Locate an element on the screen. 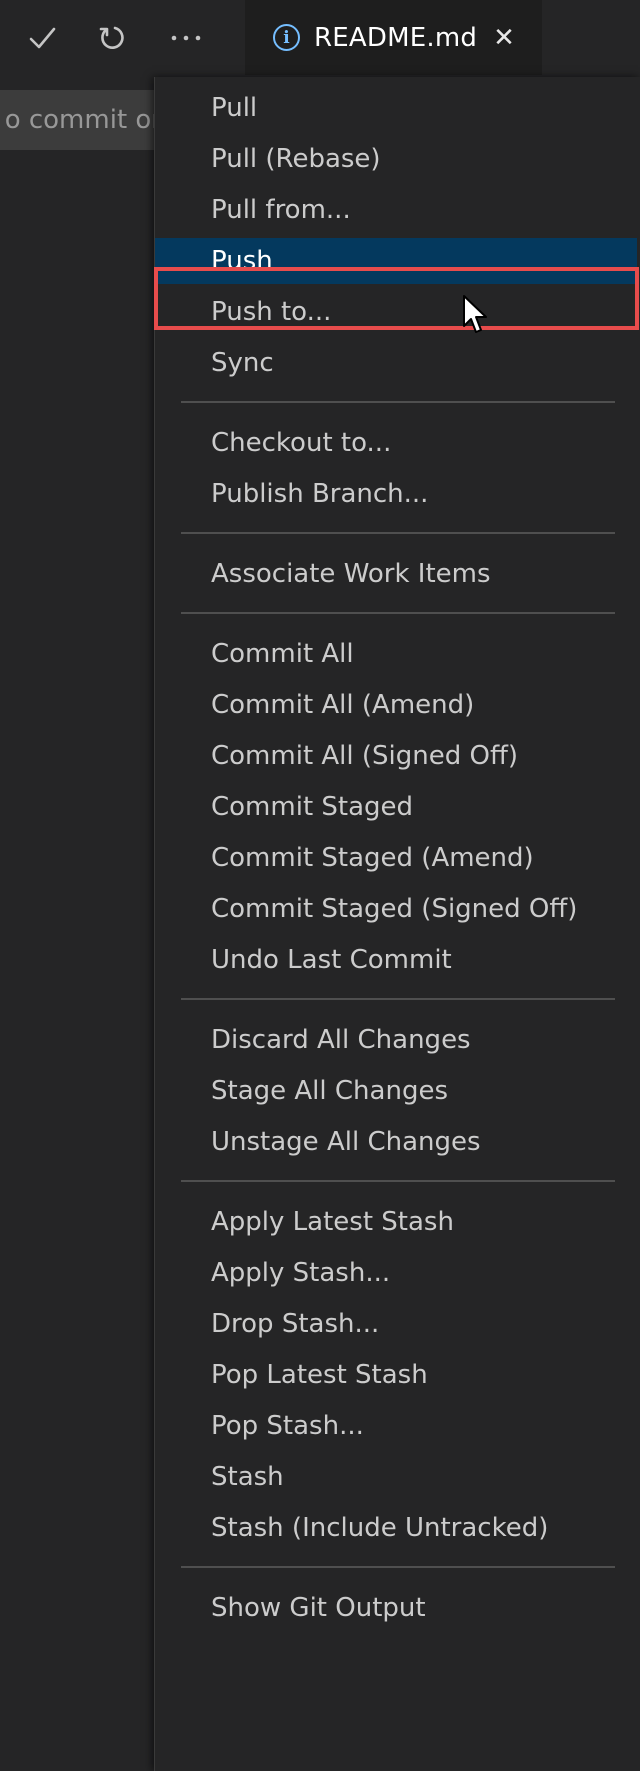 The height and width of the screenshot is (1771, 640). commit-message-input: o commit or is located at coordinates (77, 120).